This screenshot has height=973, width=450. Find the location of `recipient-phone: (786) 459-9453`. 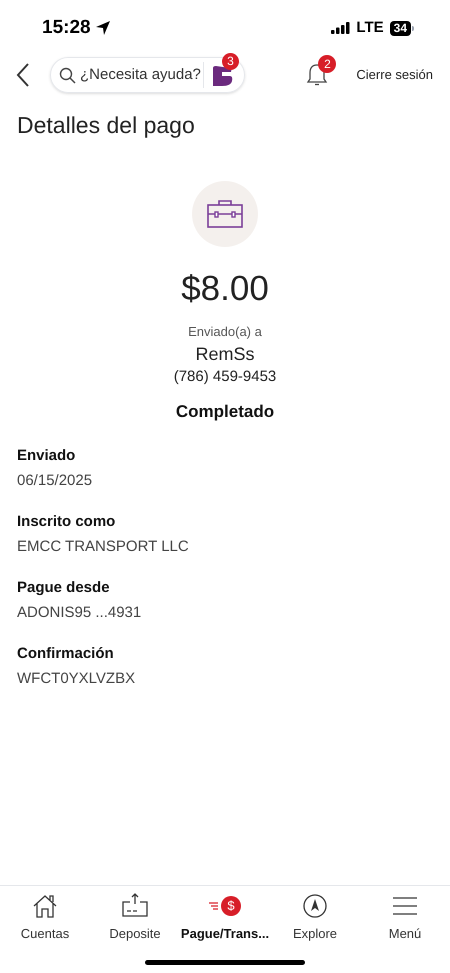

recipient-phone: (786) 459-9453 is located at coordinates (225, 377).